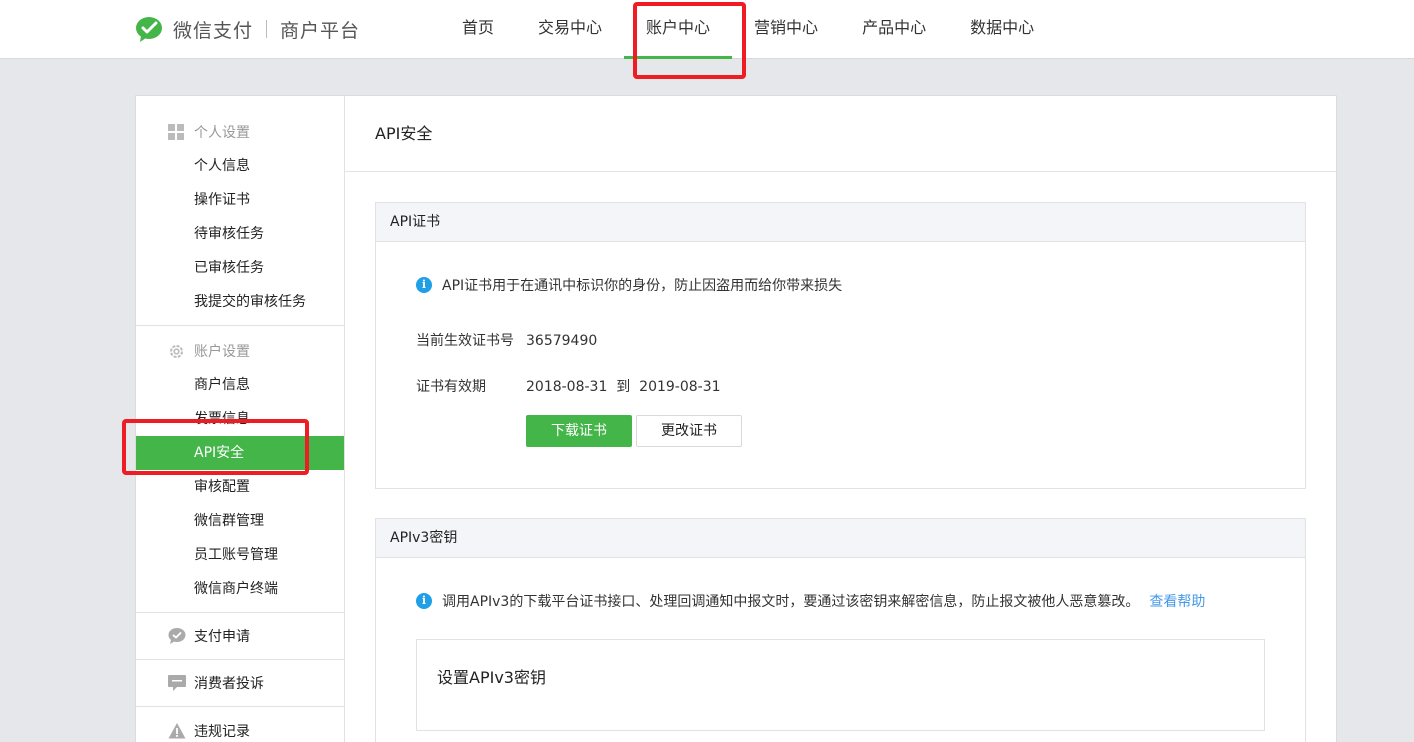 This screenshot has height=742, width=1414. What do you see at coordinates (240, 200) in the screenshot?
I see `sidebar-item-operation-cert: 操作证书` at bounding box center [240, 200].